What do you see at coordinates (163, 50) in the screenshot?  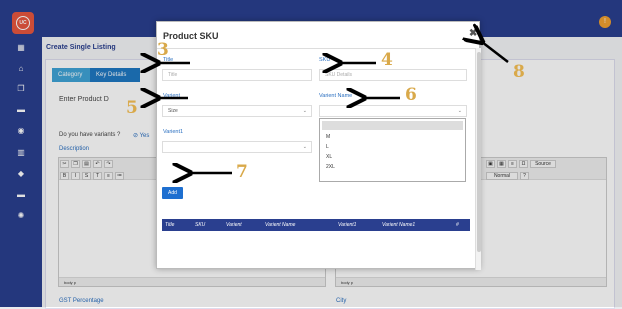 I see `annotation-3: 3` at bounding box center [163, 50].